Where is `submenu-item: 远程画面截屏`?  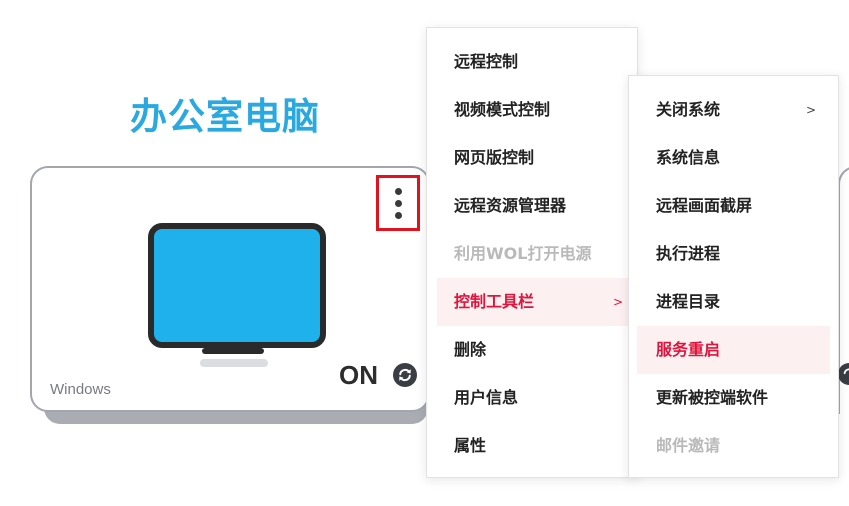
submenu-item: 远程画面截屏 is located at coordinates (733, 206).